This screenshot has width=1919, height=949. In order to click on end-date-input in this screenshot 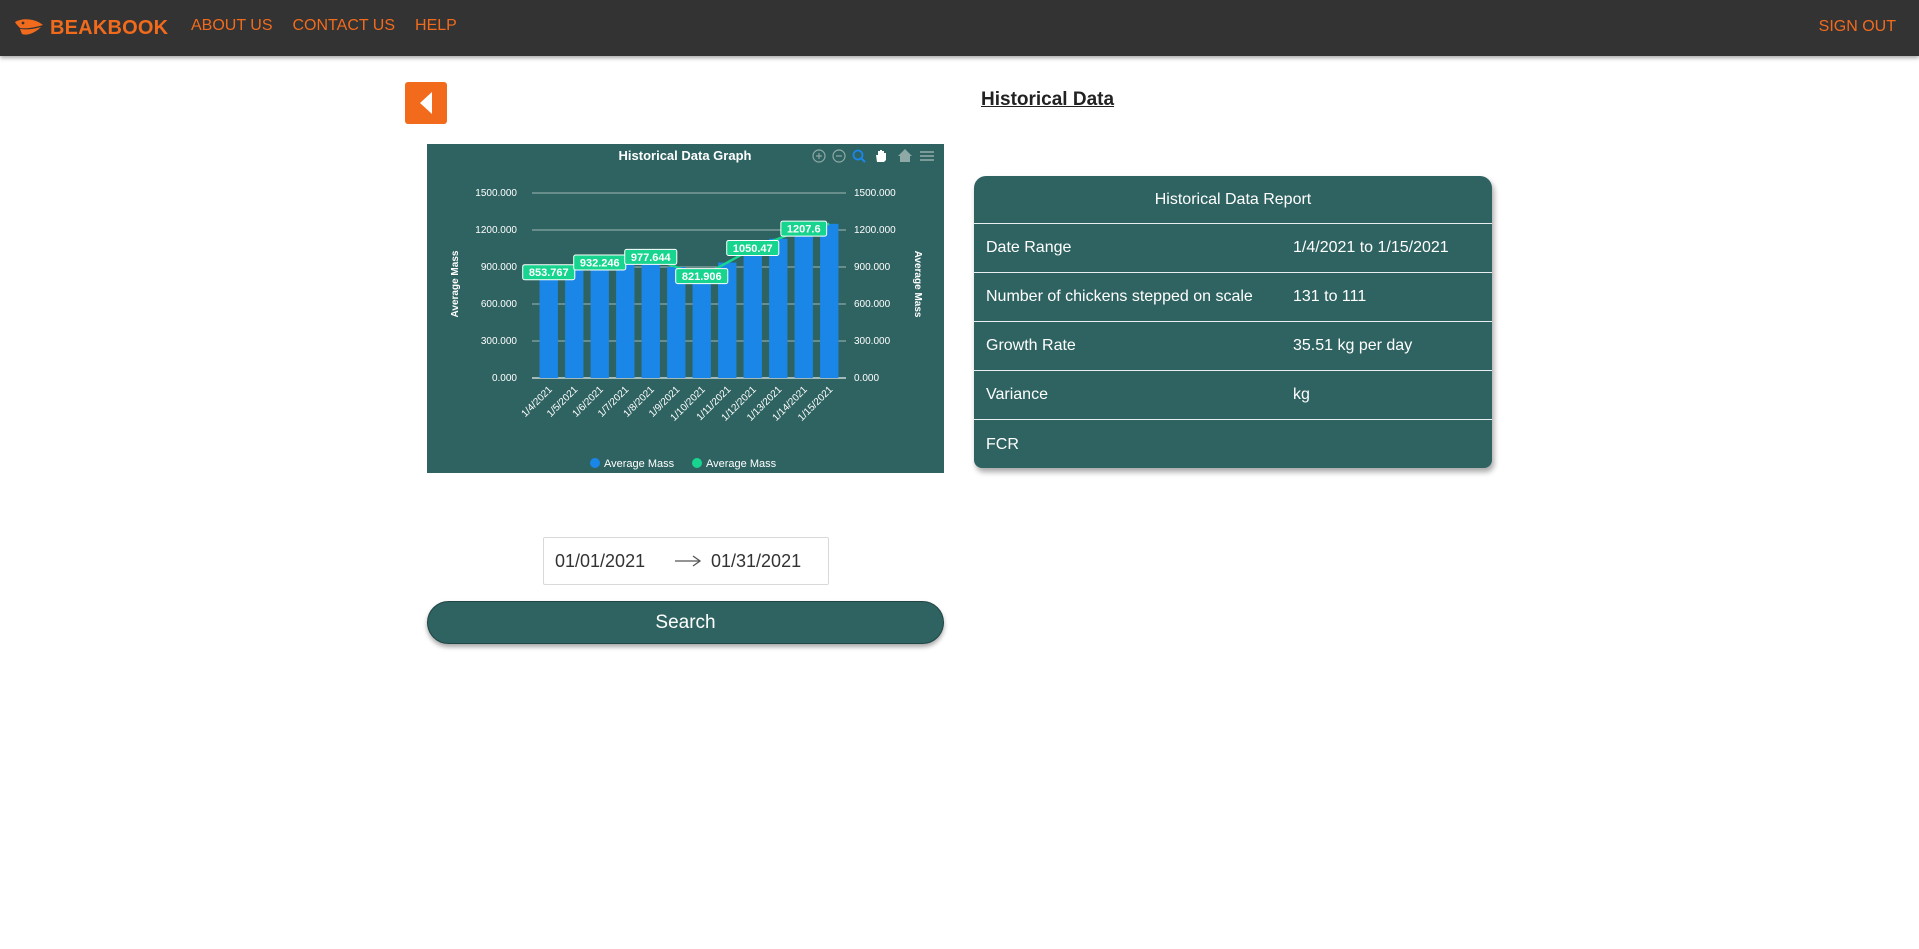, I will do `click(767, 561)`.